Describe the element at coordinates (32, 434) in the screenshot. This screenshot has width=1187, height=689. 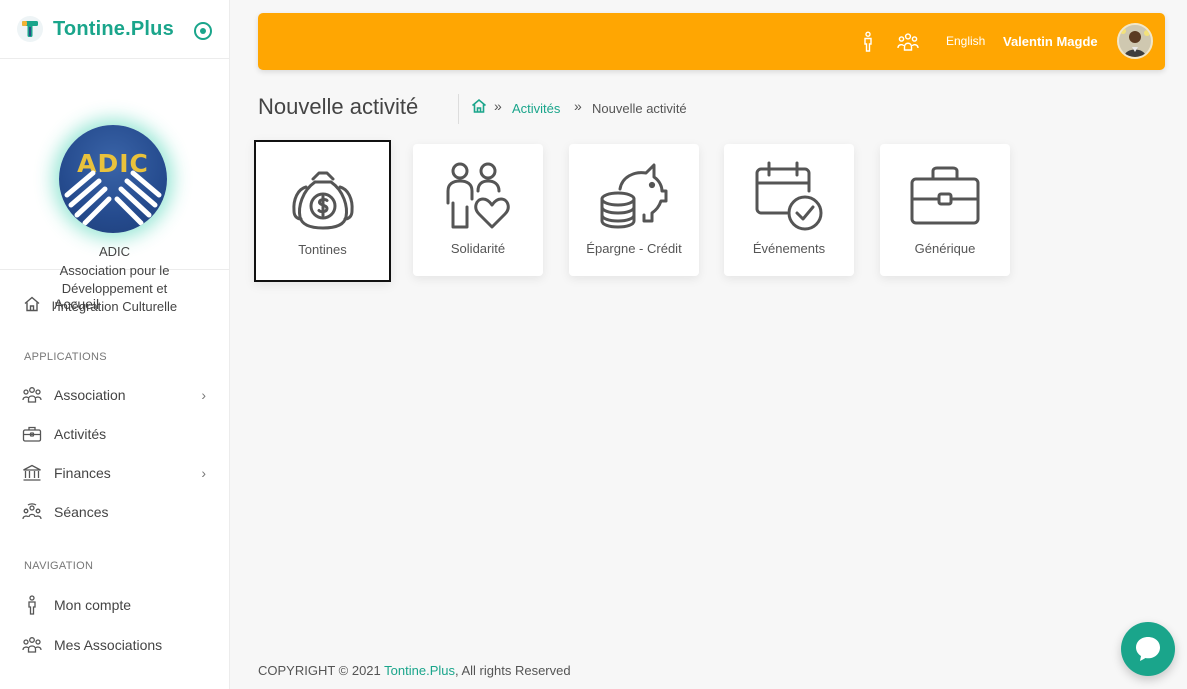
I see `briefcase-icon` at that location.